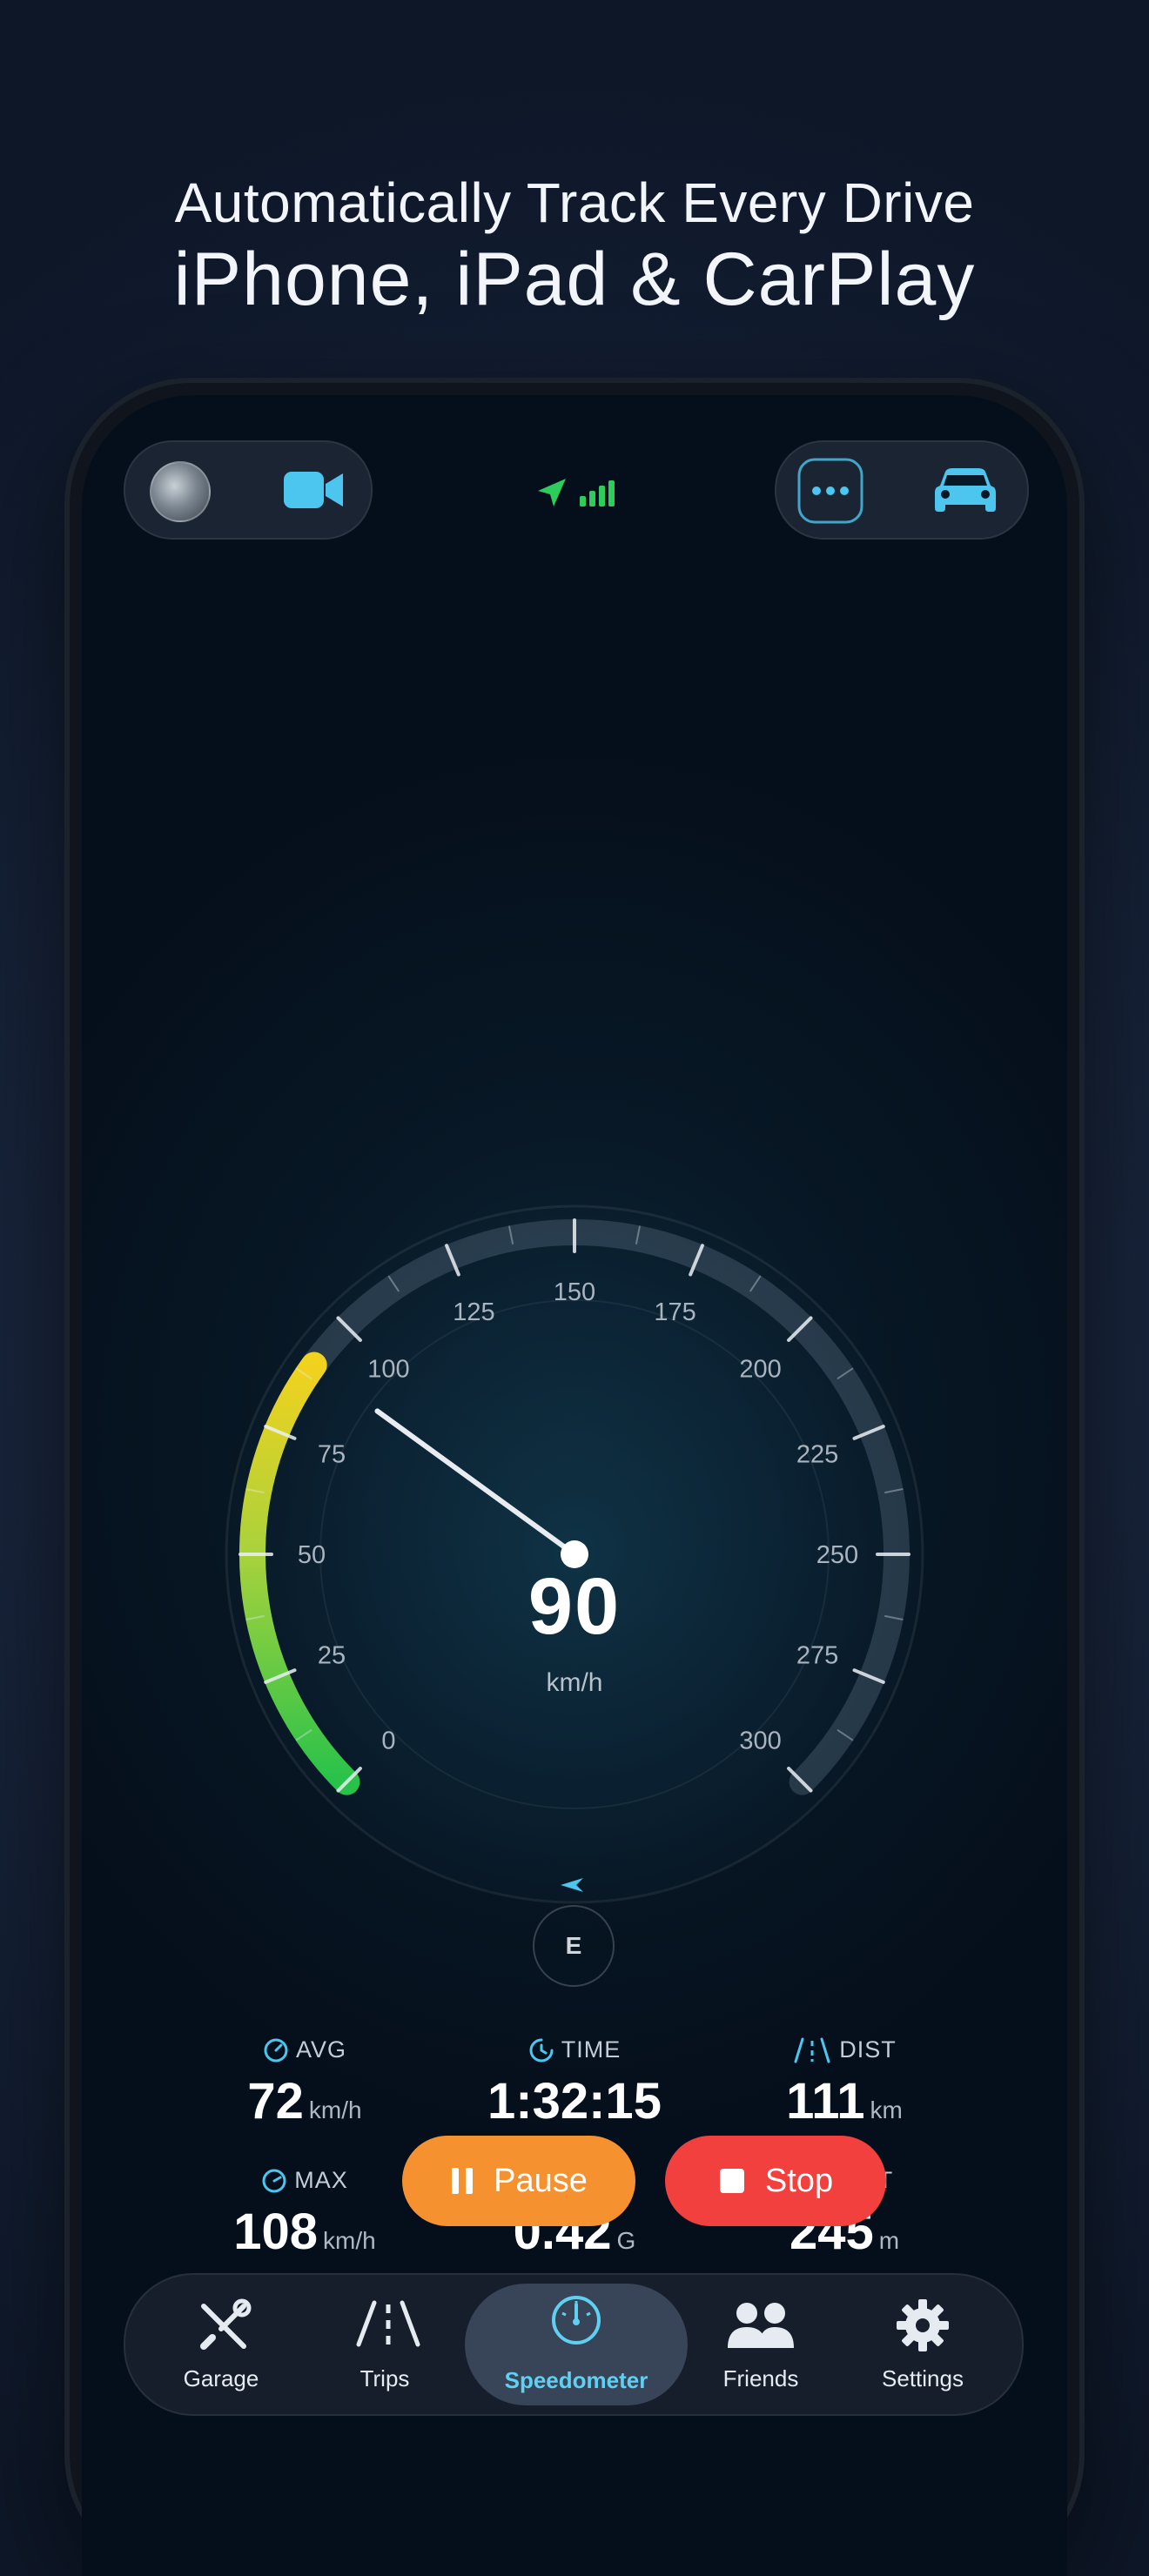  What do you see at coordinates (320, 2049) in the screenshot?
I see `stat-avg-label: AVG` at bounding box center [320, 2049].